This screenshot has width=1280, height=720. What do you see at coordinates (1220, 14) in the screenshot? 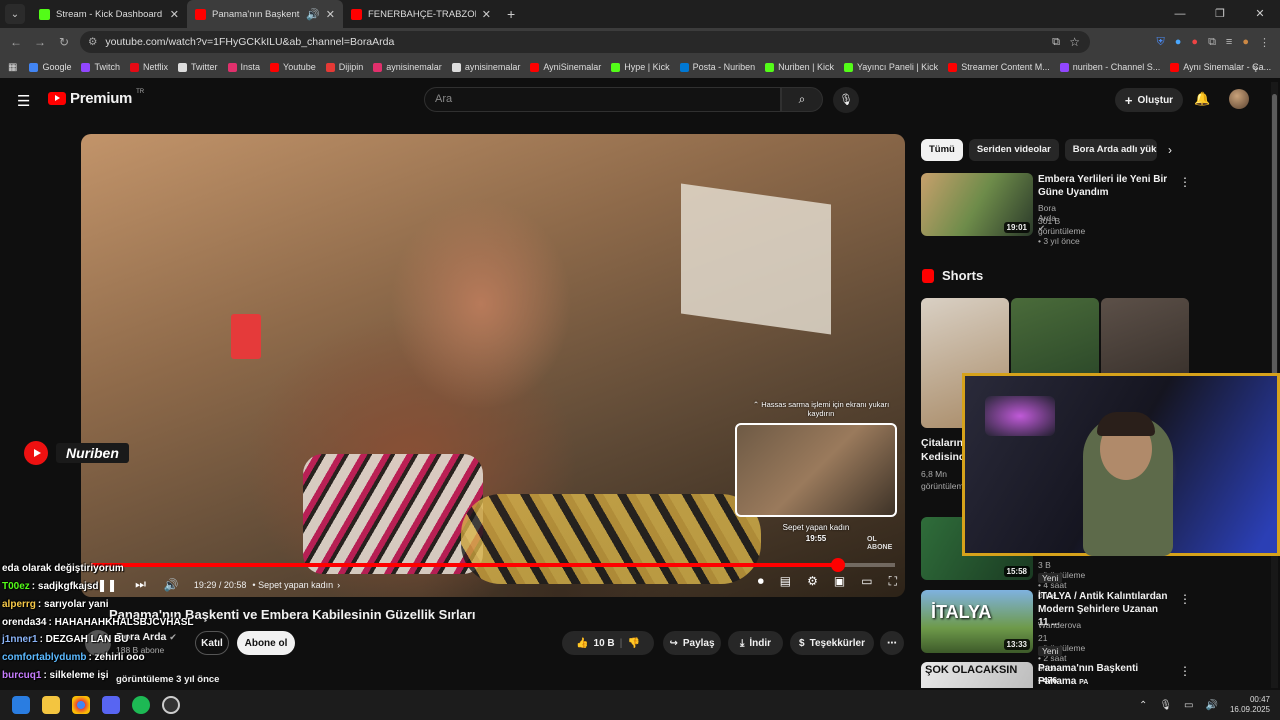
I see `restore-icon: ❐` at bounding box center [1220, 14].